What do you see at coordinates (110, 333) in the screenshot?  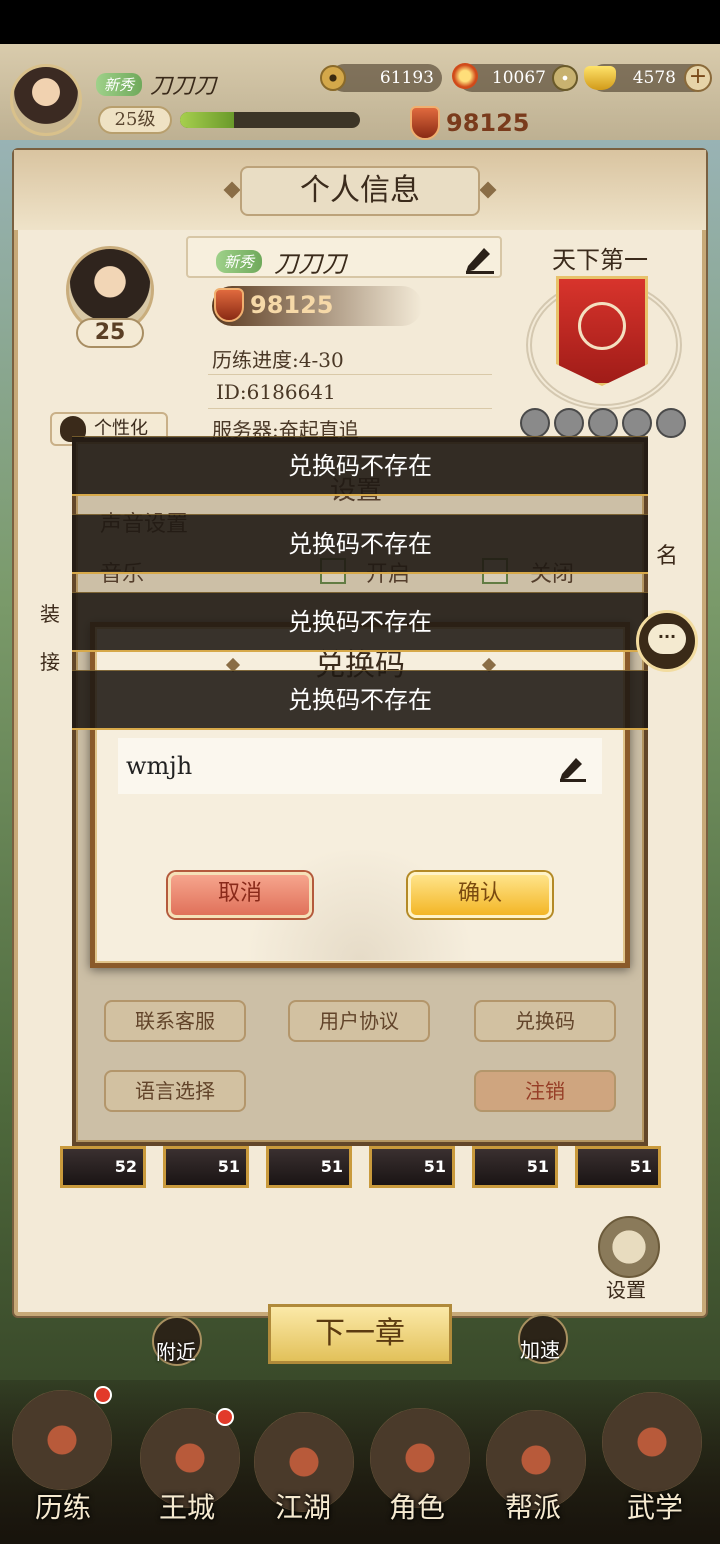 I see `profile-level: 25` at bounding box center [110, 333].